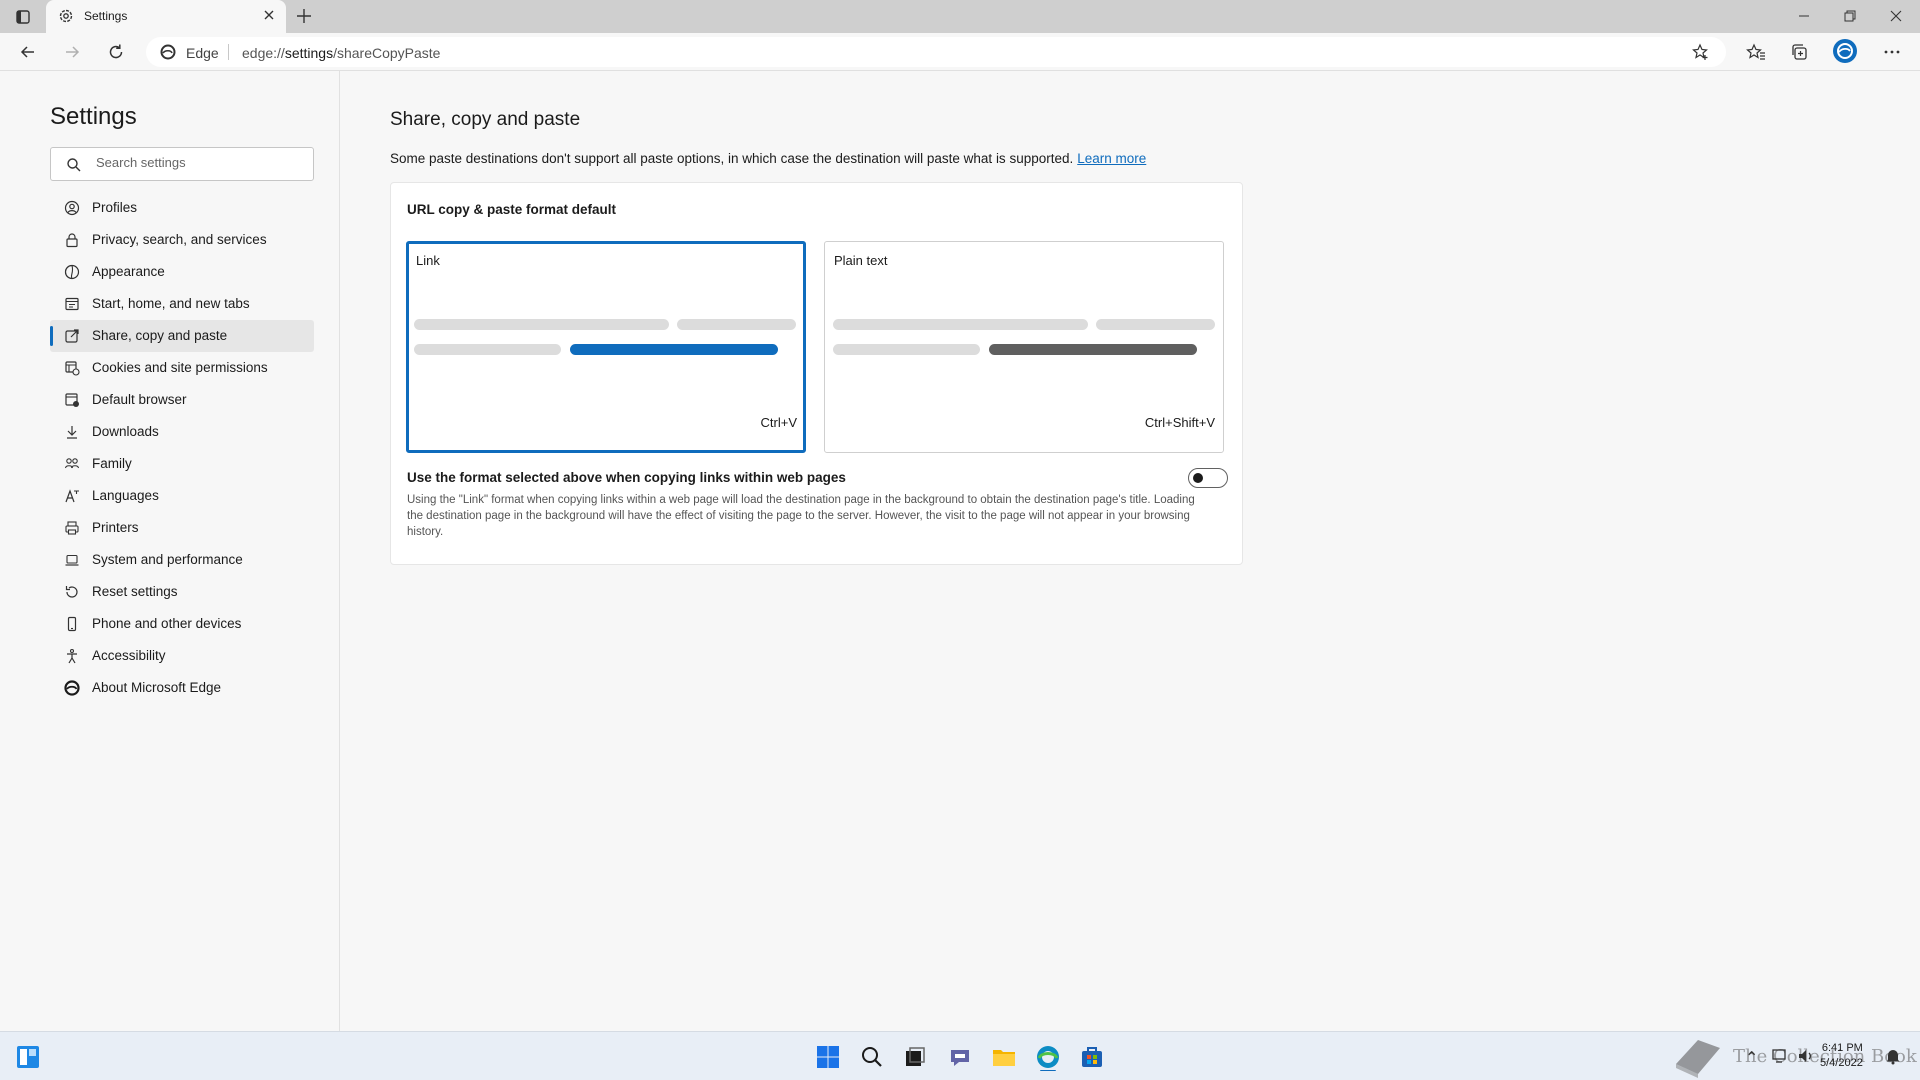 This screenshot has width=1920, height=1080. What do you see at coordinates (72, 560) in the screenshot?
I see `laptop-icon` at bounding box center [72, 560].